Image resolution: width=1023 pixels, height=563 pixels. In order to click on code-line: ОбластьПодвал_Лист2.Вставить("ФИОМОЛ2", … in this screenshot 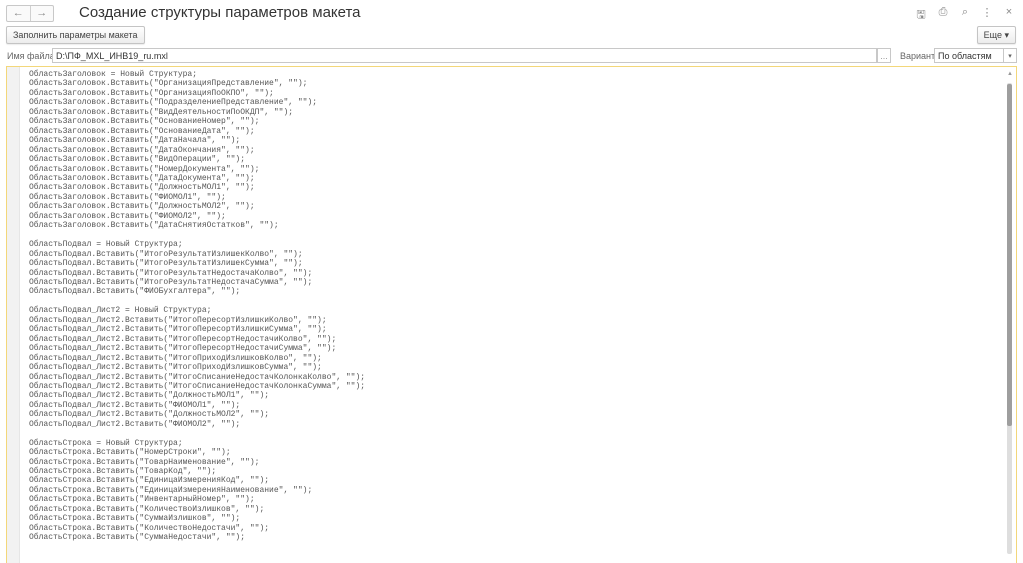, I will do `click(135, 424)`.